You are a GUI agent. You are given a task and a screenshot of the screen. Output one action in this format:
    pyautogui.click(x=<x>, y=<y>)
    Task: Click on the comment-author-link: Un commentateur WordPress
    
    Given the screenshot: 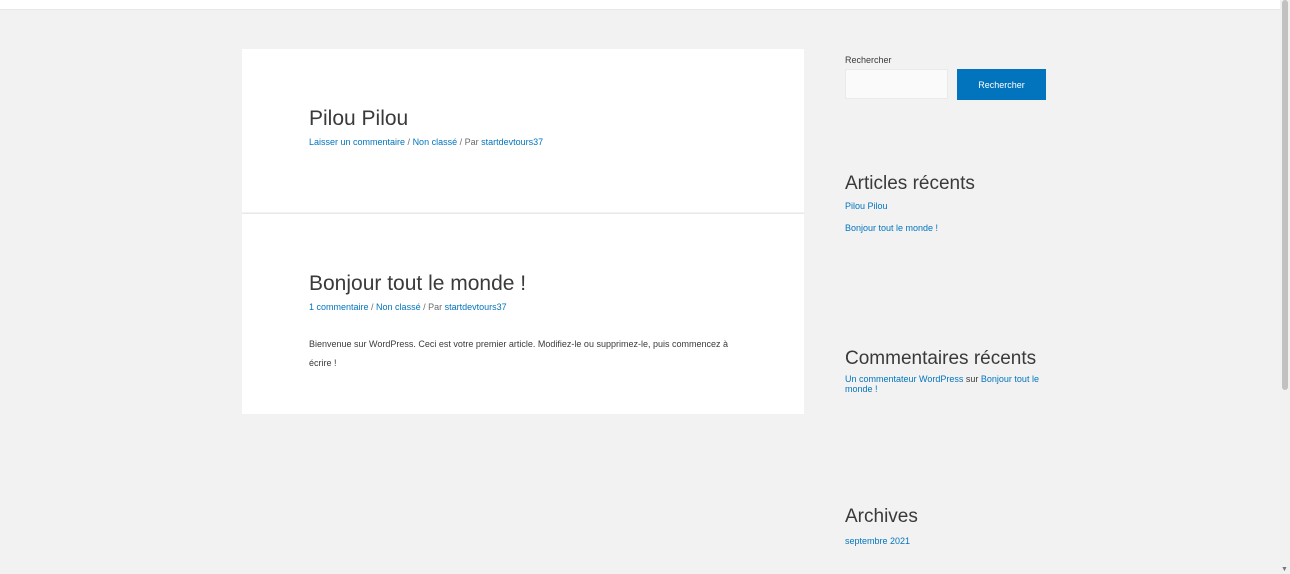 What is the action you would take?
    pyautogui.click(x=904, y=379)
    